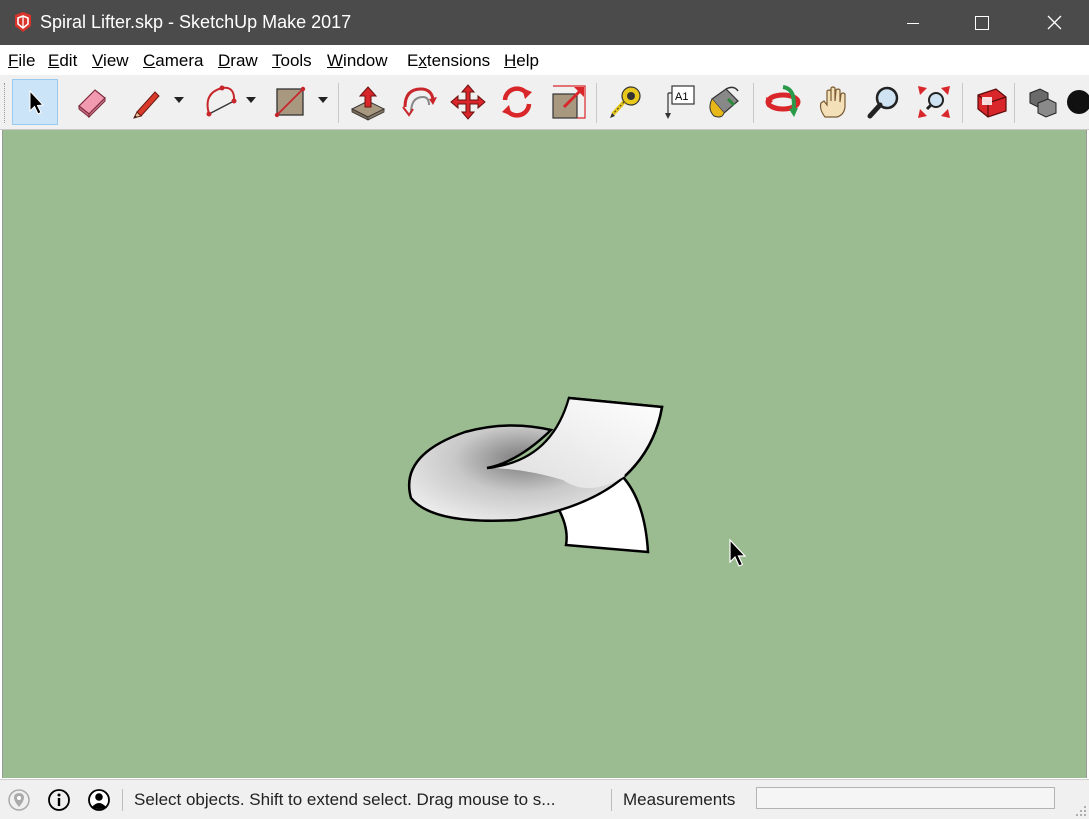 The width and height of the screenshot is (1089, 819). I want to click on text-tool-glyph: A1, so click(681, 97).